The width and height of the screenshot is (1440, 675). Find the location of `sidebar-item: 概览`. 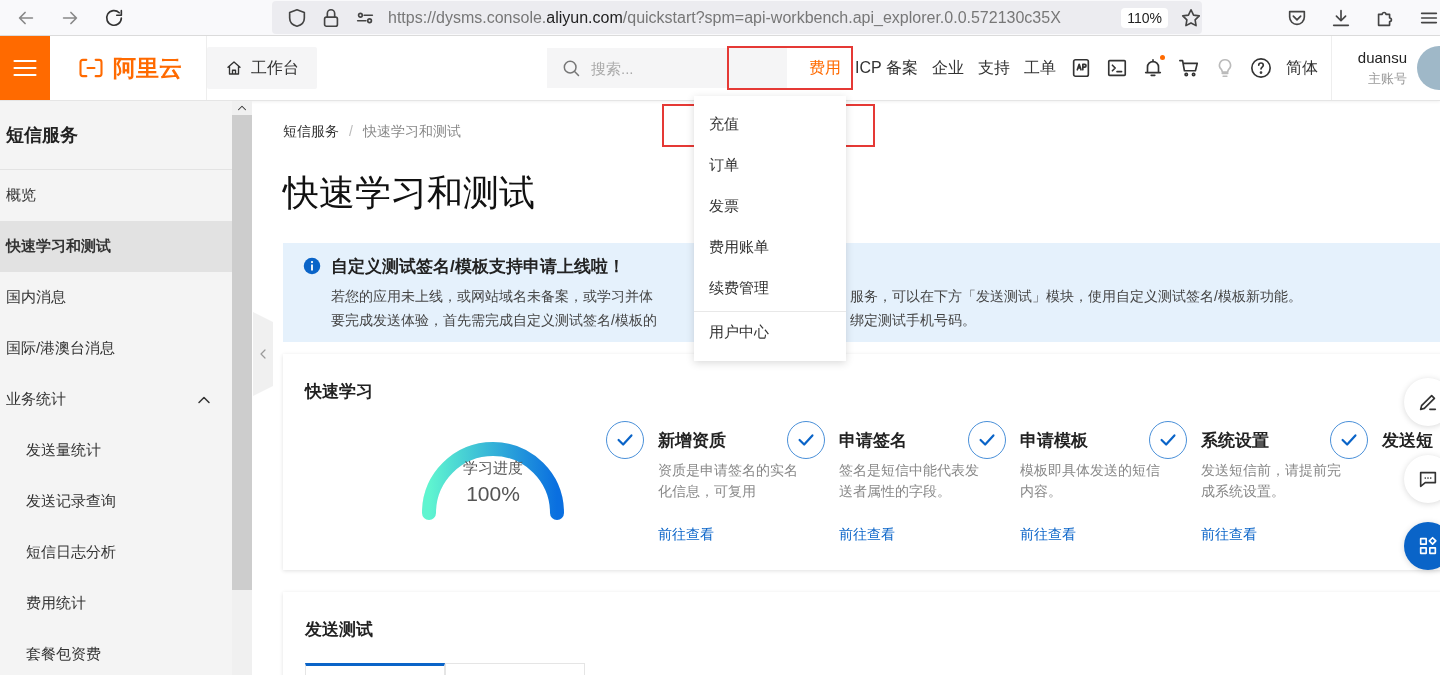

sidebar-item: 概览 is located at coordinates (116, 195).